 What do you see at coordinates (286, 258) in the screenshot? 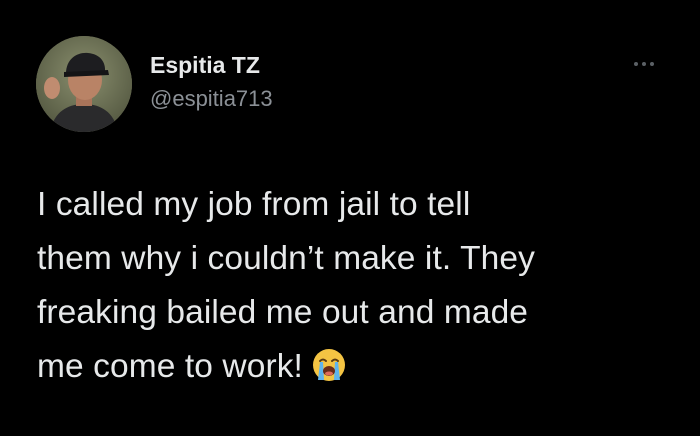
I see `tweet-text-line: them why i couldn’t make it. They` at bounding box center [286, 258].